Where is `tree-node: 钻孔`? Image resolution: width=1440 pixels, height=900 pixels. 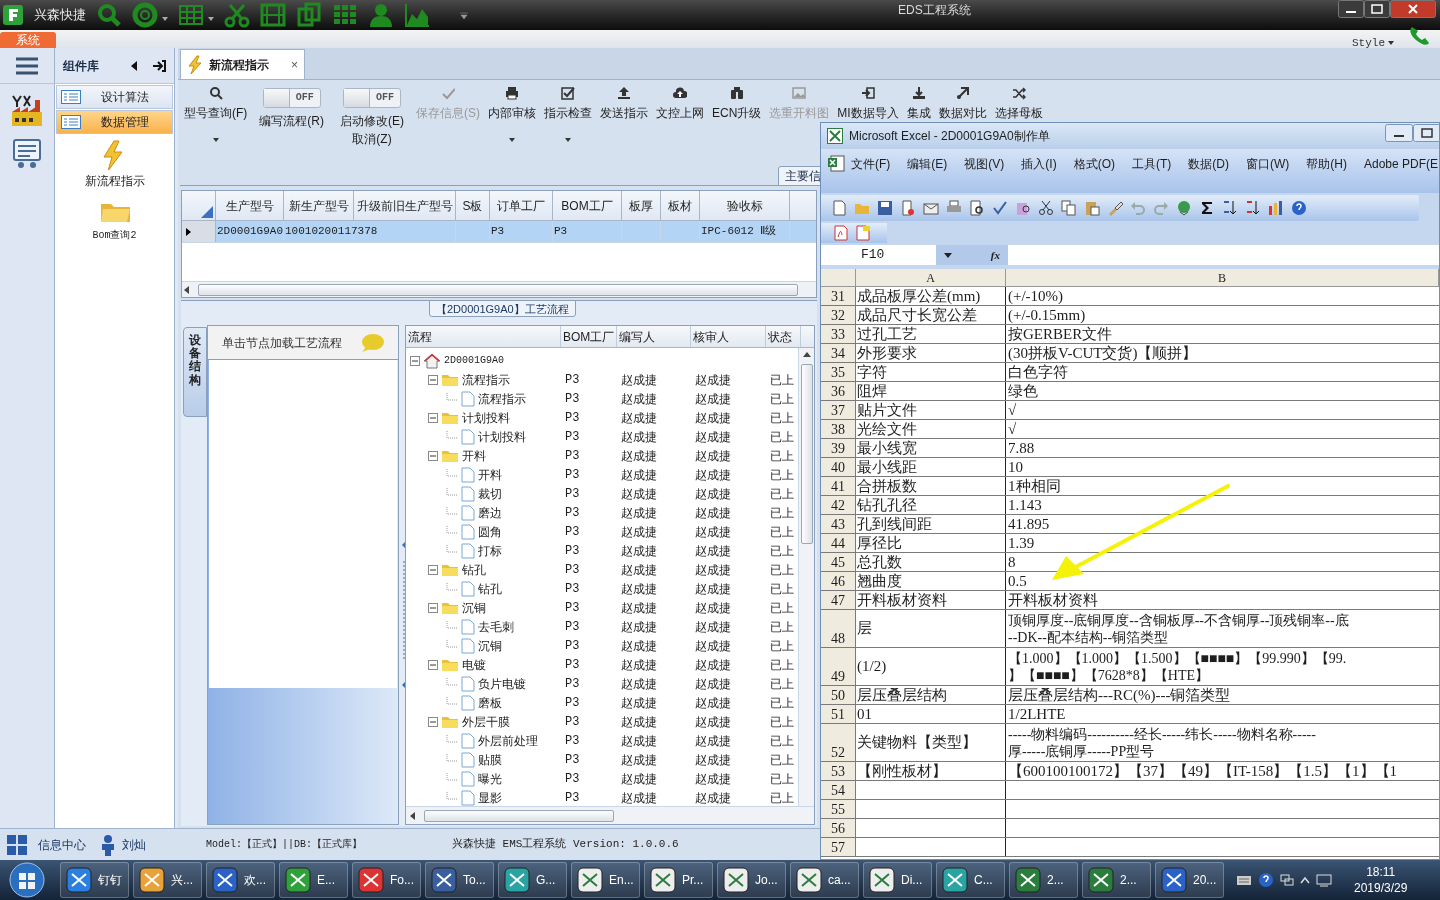
tree-node: 钻孔 is located at coordinates (474, 569).